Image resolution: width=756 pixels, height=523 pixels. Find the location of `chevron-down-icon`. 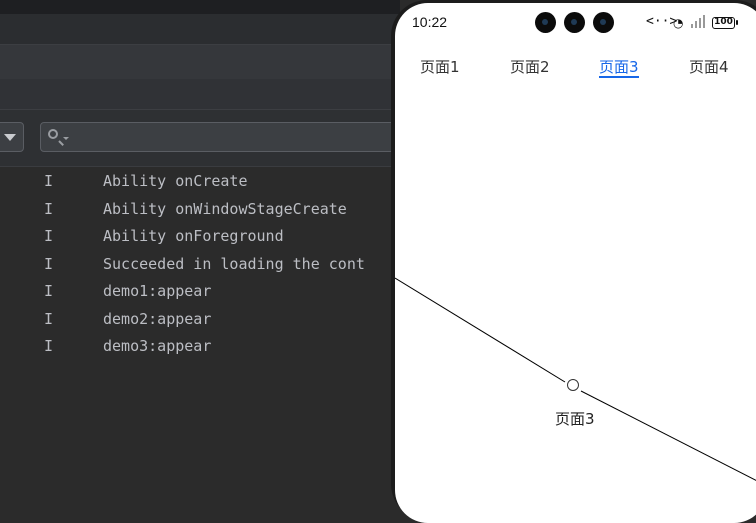

chevron-down-icon is located at coordinates (10, 137).